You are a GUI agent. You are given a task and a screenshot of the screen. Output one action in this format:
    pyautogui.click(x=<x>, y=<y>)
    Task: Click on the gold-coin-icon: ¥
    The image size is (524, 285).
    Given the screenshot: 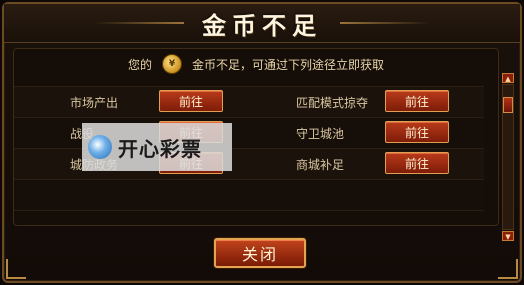 What is the action you would take?
    pyautogui.click(x=172, y=64)
    